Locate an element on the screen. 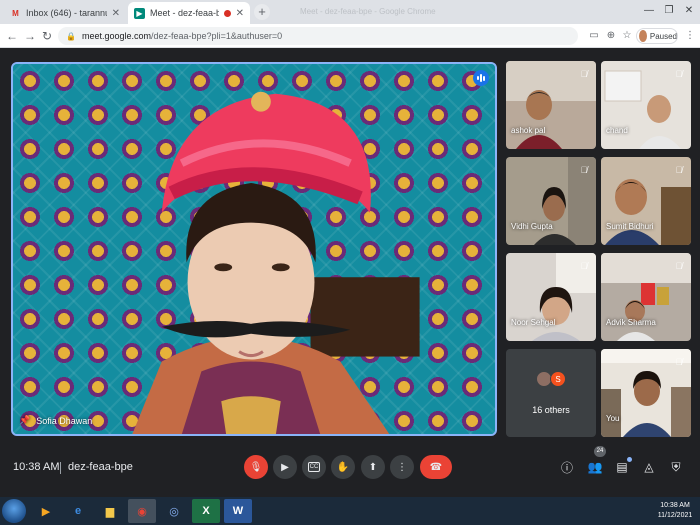 The width and height of the screenshot is (700, 525). recording-indicator-icon is located at coordinates (227, 13).